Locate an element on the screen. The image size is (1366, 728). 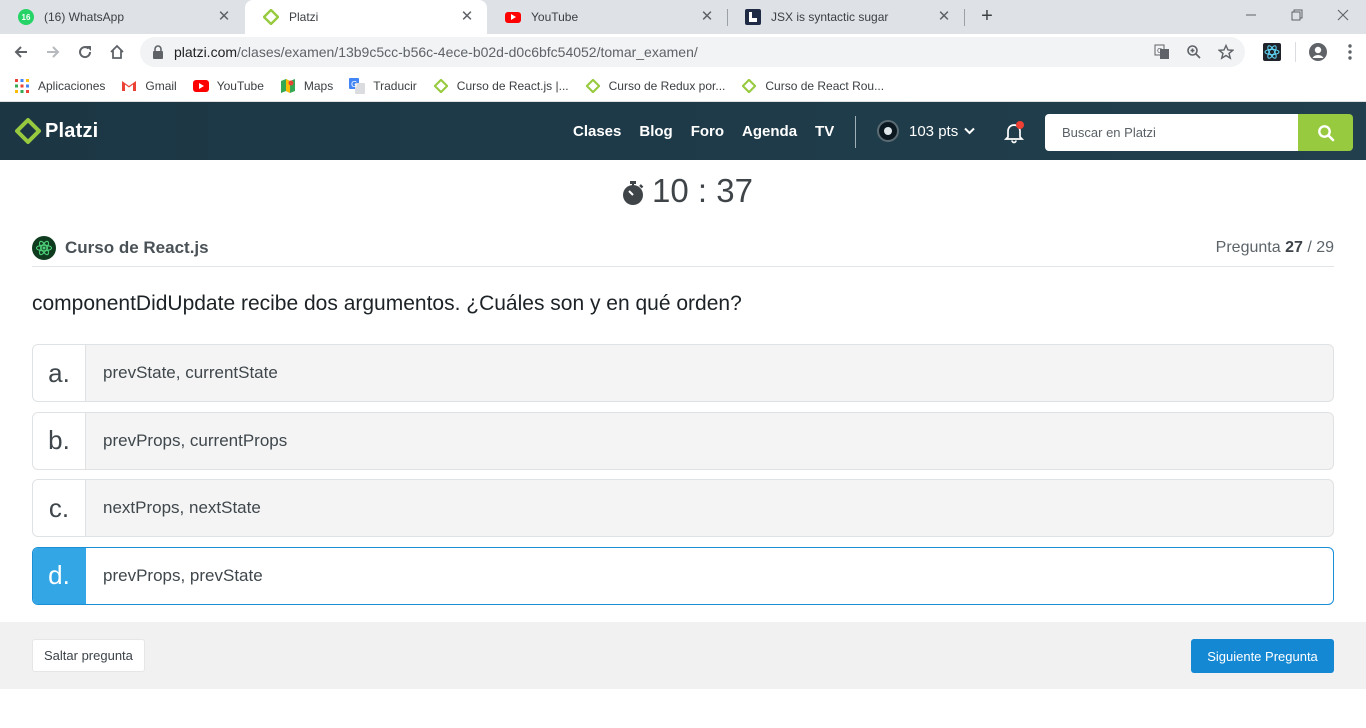
chevron-down-icon is located at coordinates (969, 131).